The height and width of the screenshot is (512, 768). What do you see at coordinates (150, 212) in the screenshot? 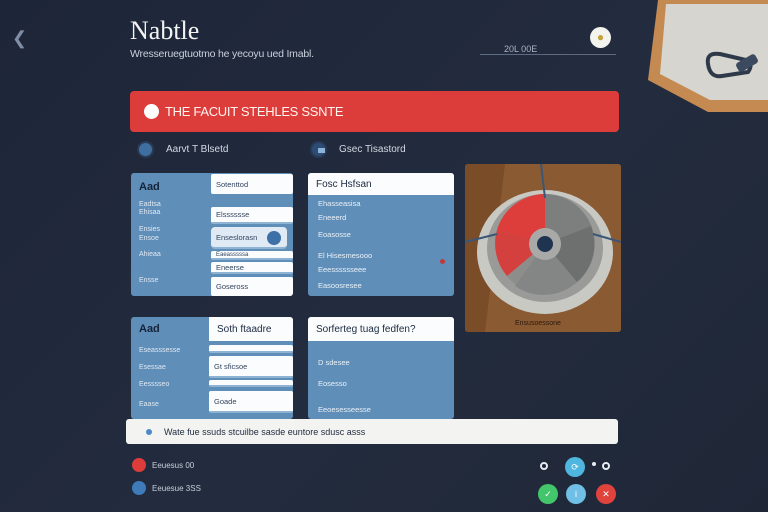
I see `field-label: Ehisaa` at bounding box center [150, 212].